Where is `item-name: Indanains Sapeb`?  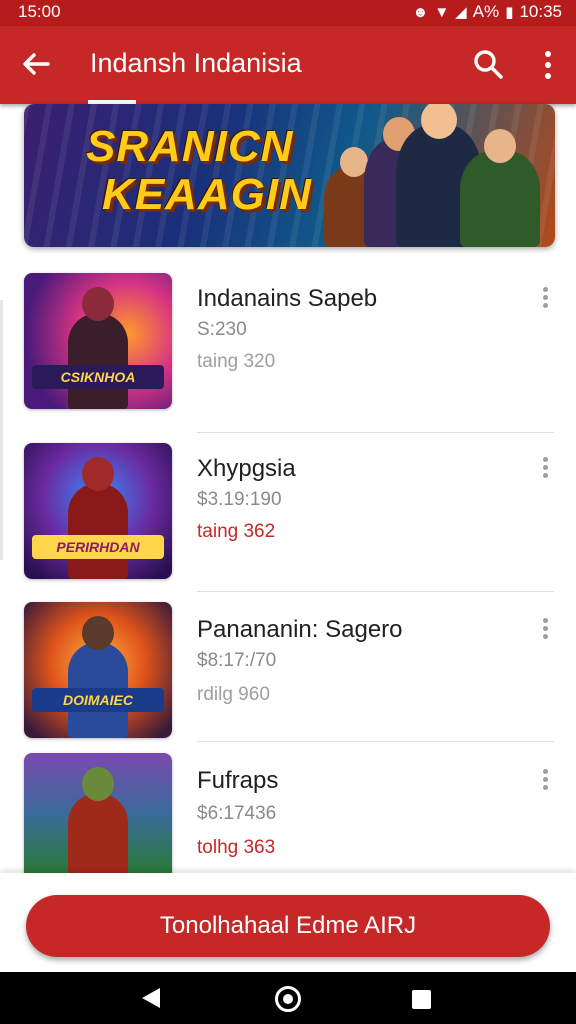 item-name: Indanains Sapeb is located at coordinates (287, 298).